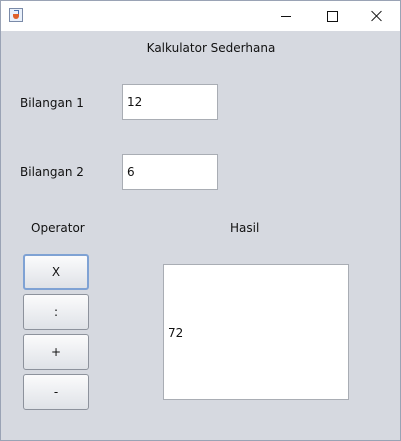 The height and width of the screenshot is (441, 401). I want to click on bilangan1-input, so click(170, 102).